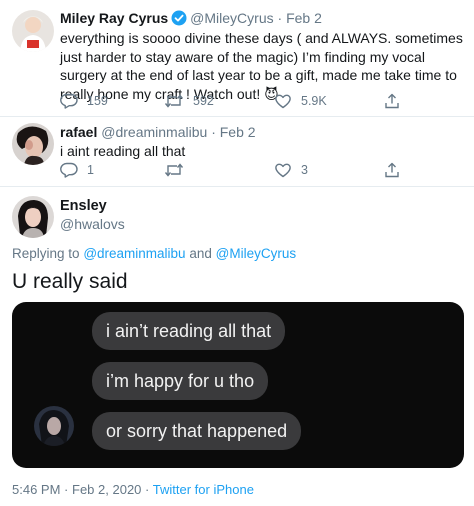 Image resolution: width=474 pixels, height=506 pixels. Describe the element at coordinates (203, 101) in the screenshot. I see `retweet-count: 592` at that location.